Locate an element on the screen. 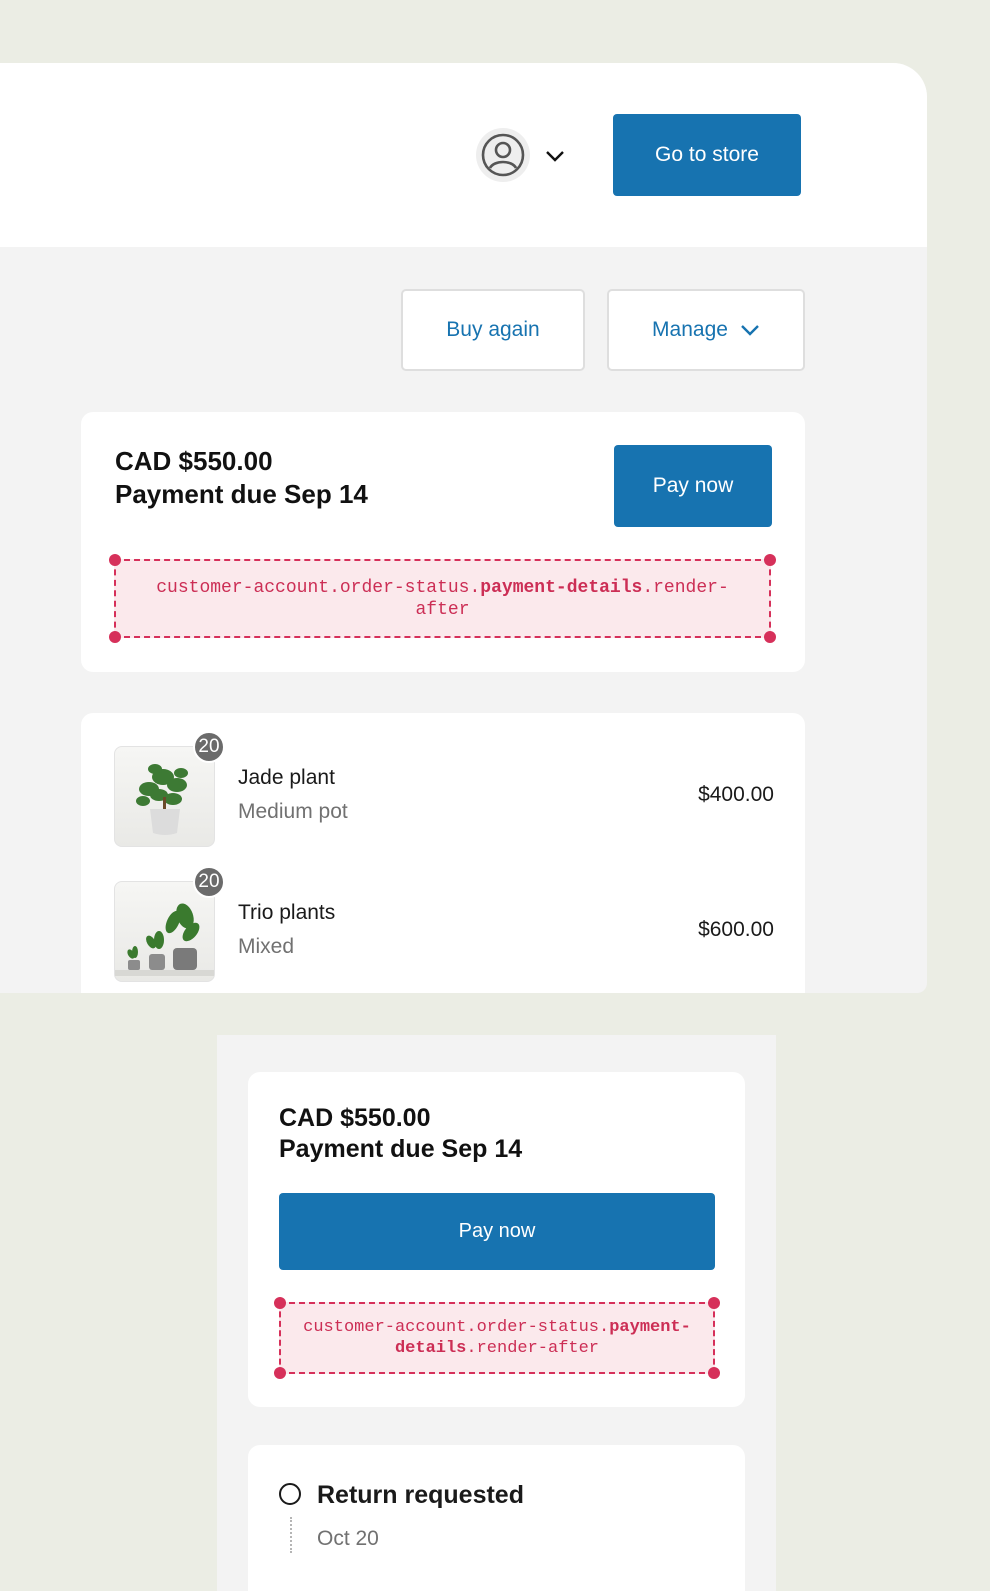 The height and width of the screenshot is (1591, 990). go-to-store-button: Go to store is located at coordinates (707, 155).